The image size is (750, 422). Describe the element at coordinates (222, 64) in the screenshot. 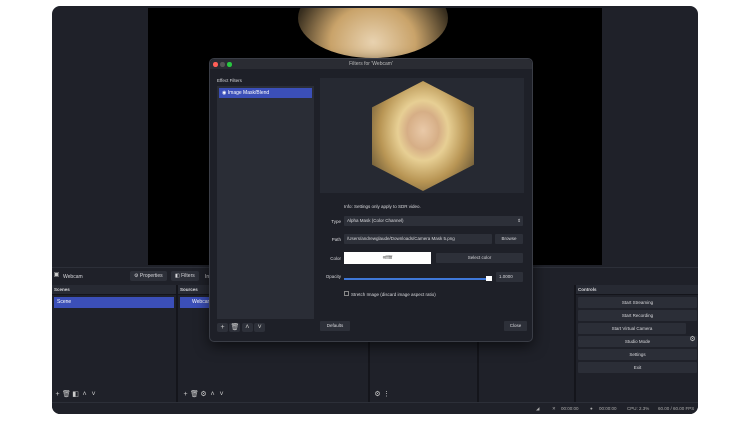

I see `minimize-window-icon` at that location.